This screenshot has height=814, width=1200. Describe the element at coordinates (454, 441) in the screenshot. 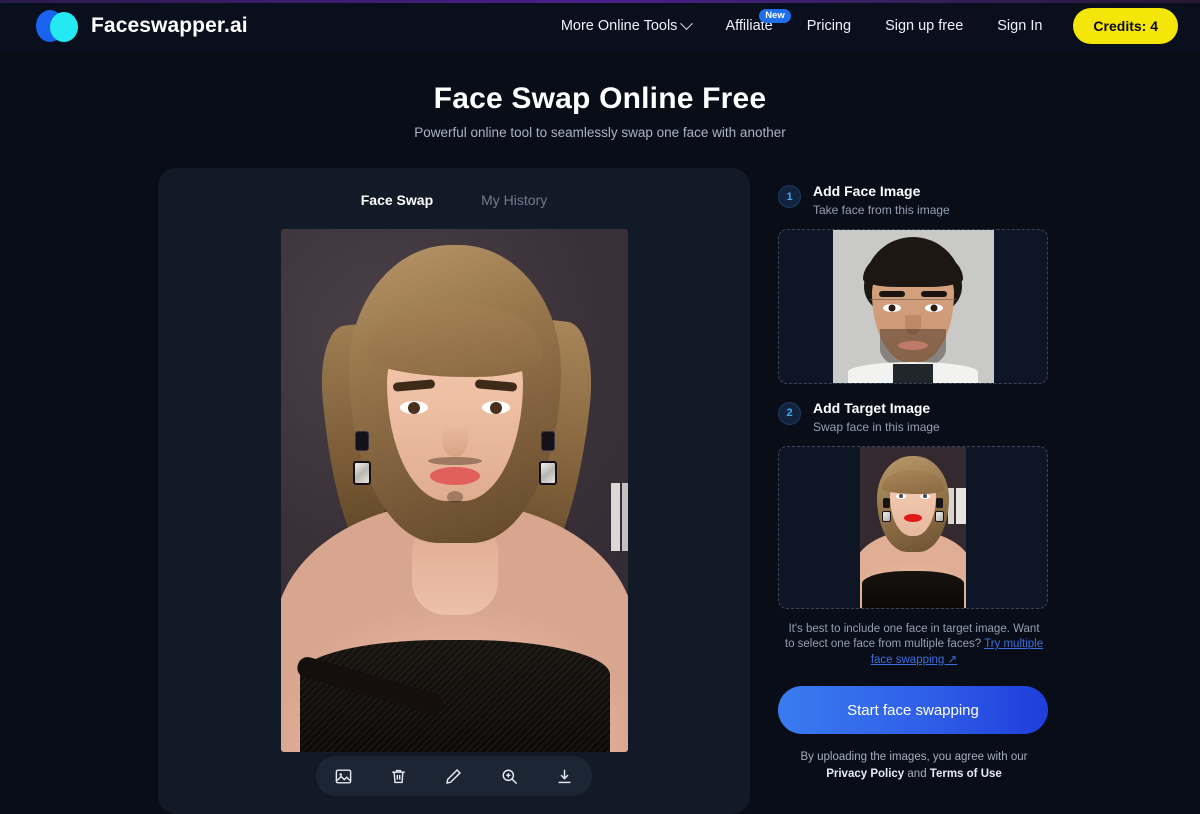

I see `preview-nose` at that location.